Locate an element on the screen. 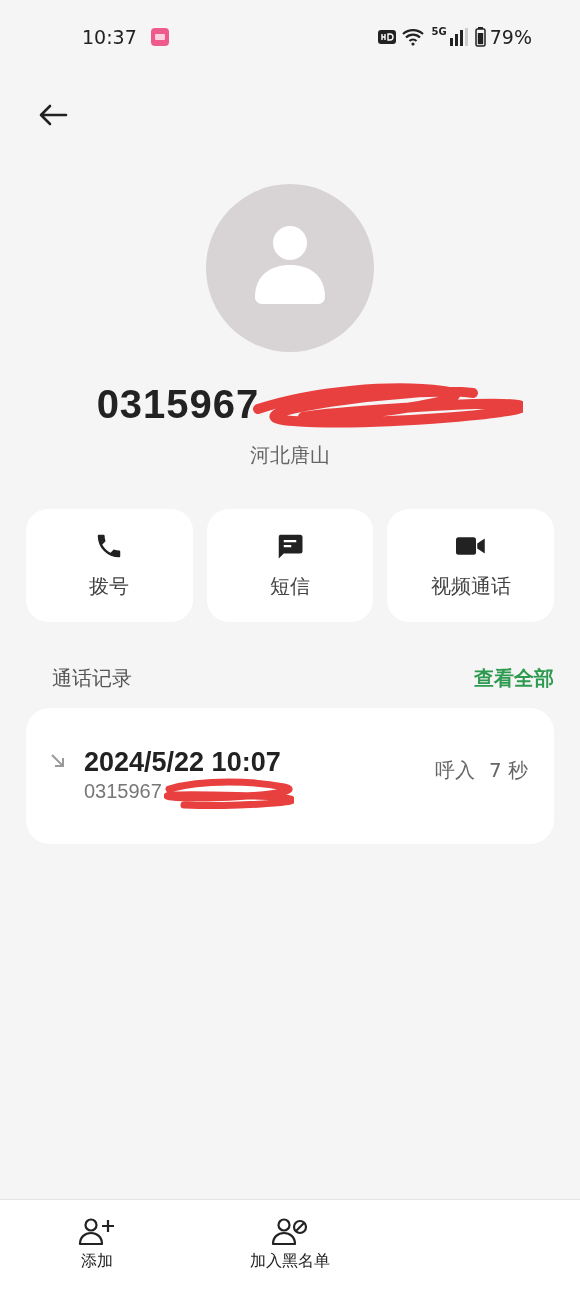 The width and height of the screenshot is (580, 1289). action-button: 视频通话 is located at coordinates (470, 565).